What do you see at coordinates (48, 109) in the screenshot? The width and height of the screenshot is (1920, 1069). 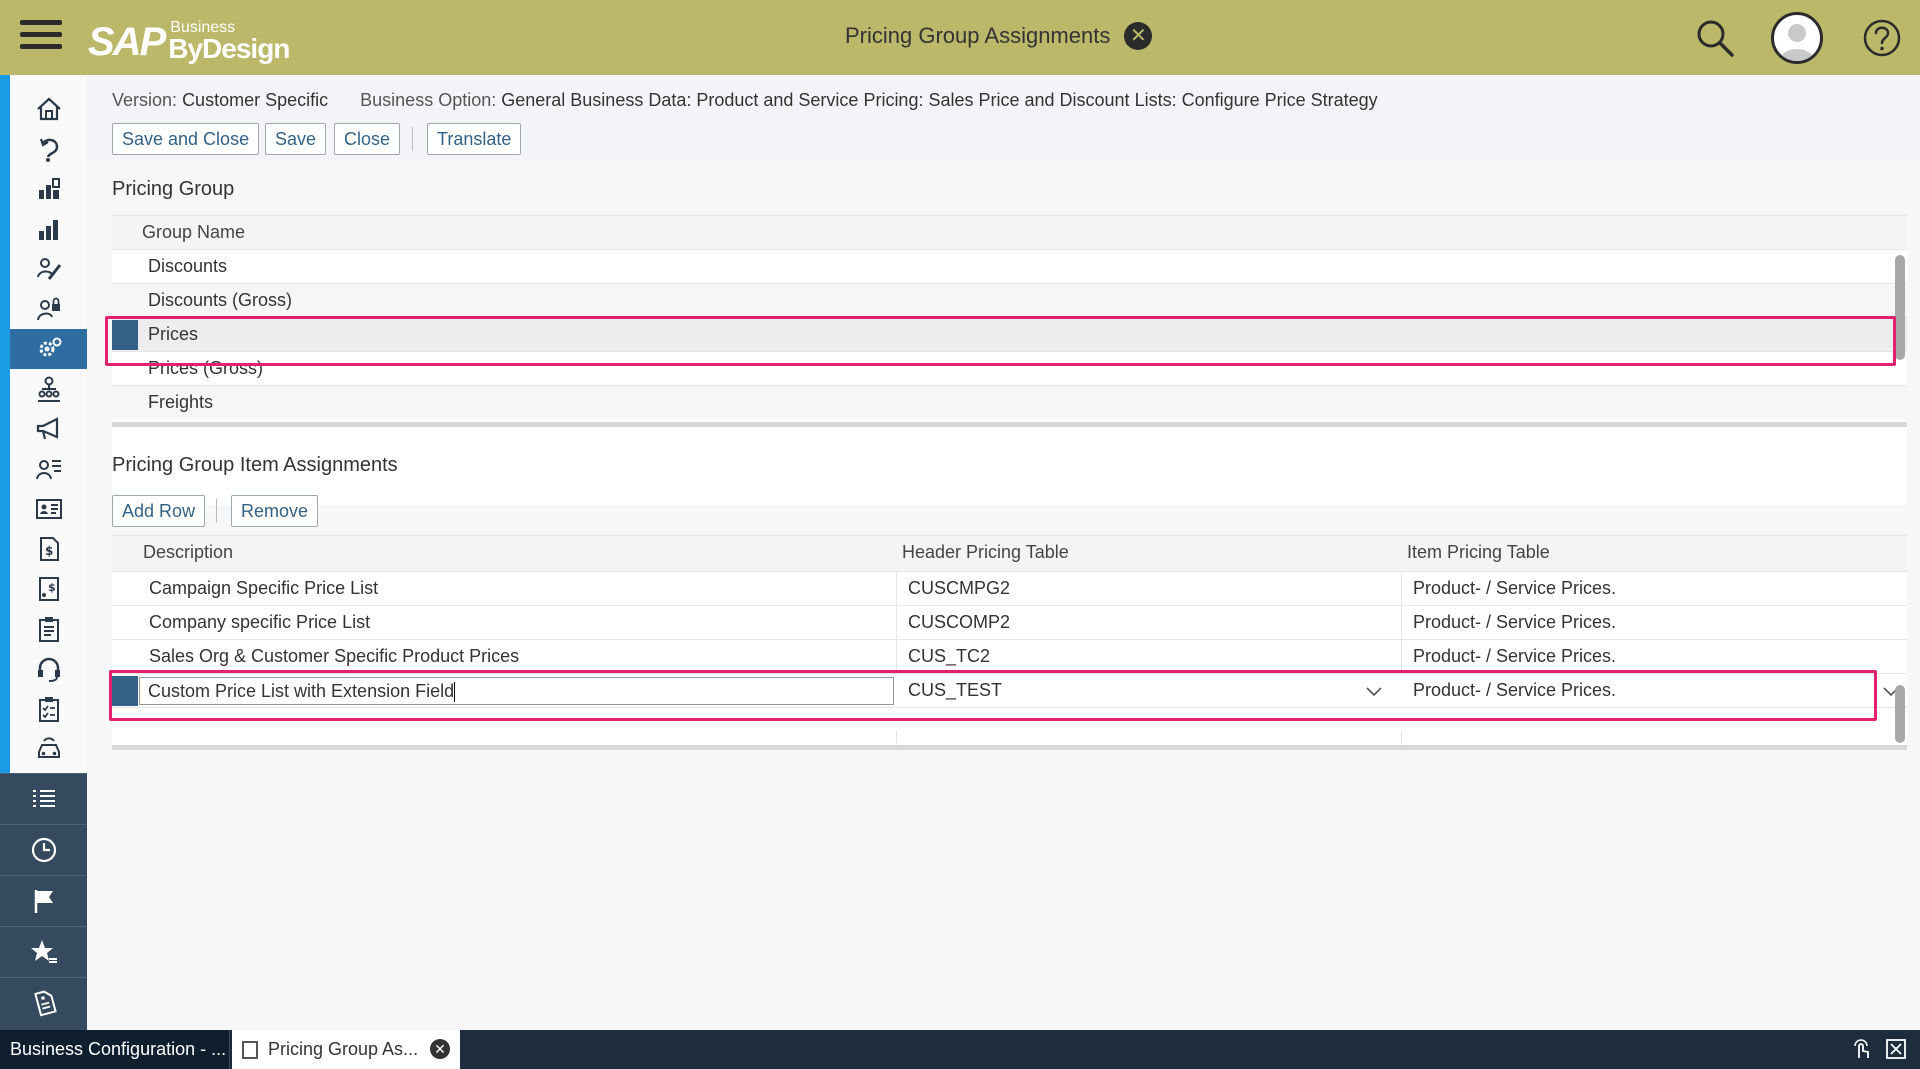 I see `home-icon` at bounding box center [48, 109].